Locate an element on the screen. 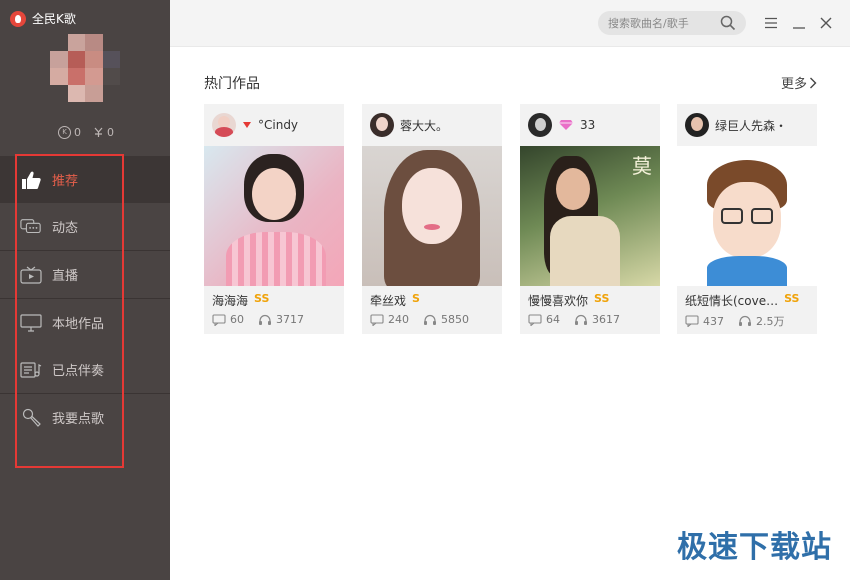 The width and height of the screenshot is (850, 580). listen-count: 2.5万 is located at coordinates (770, 321).